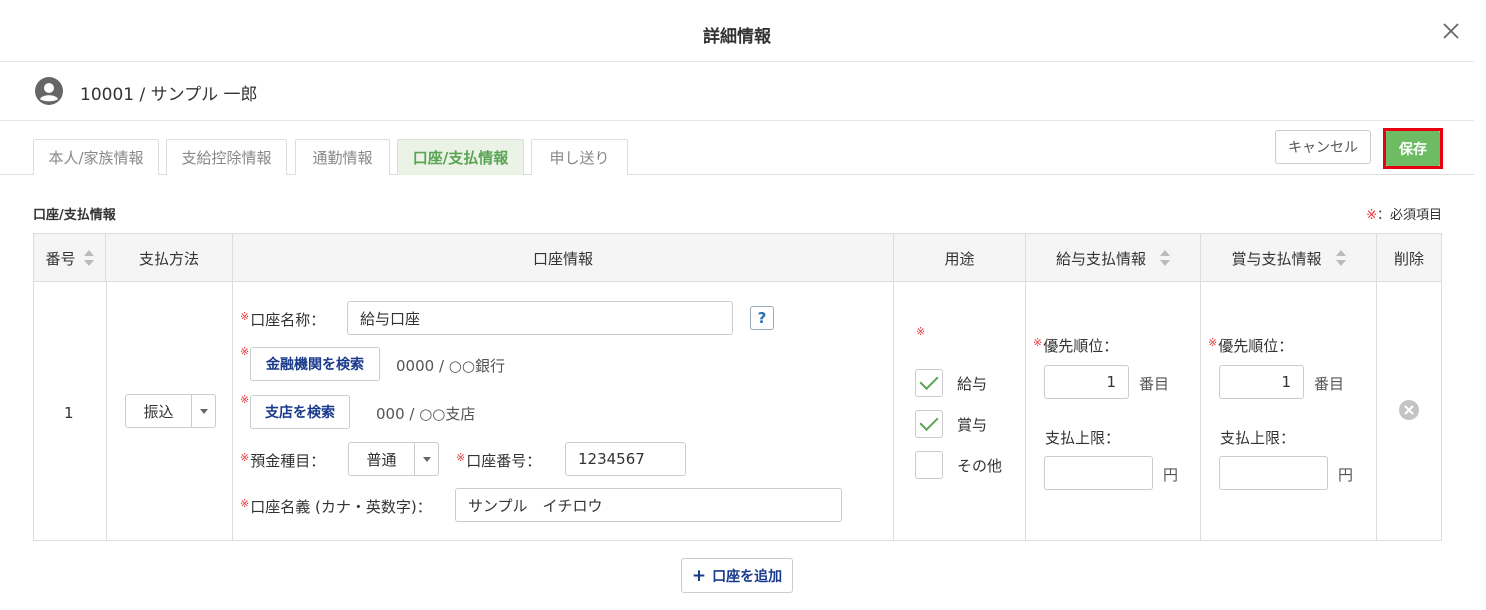 This screenshot has height=610, width=1486. I want to click on salary-priority-unit: 番目, so click(1154, 384).